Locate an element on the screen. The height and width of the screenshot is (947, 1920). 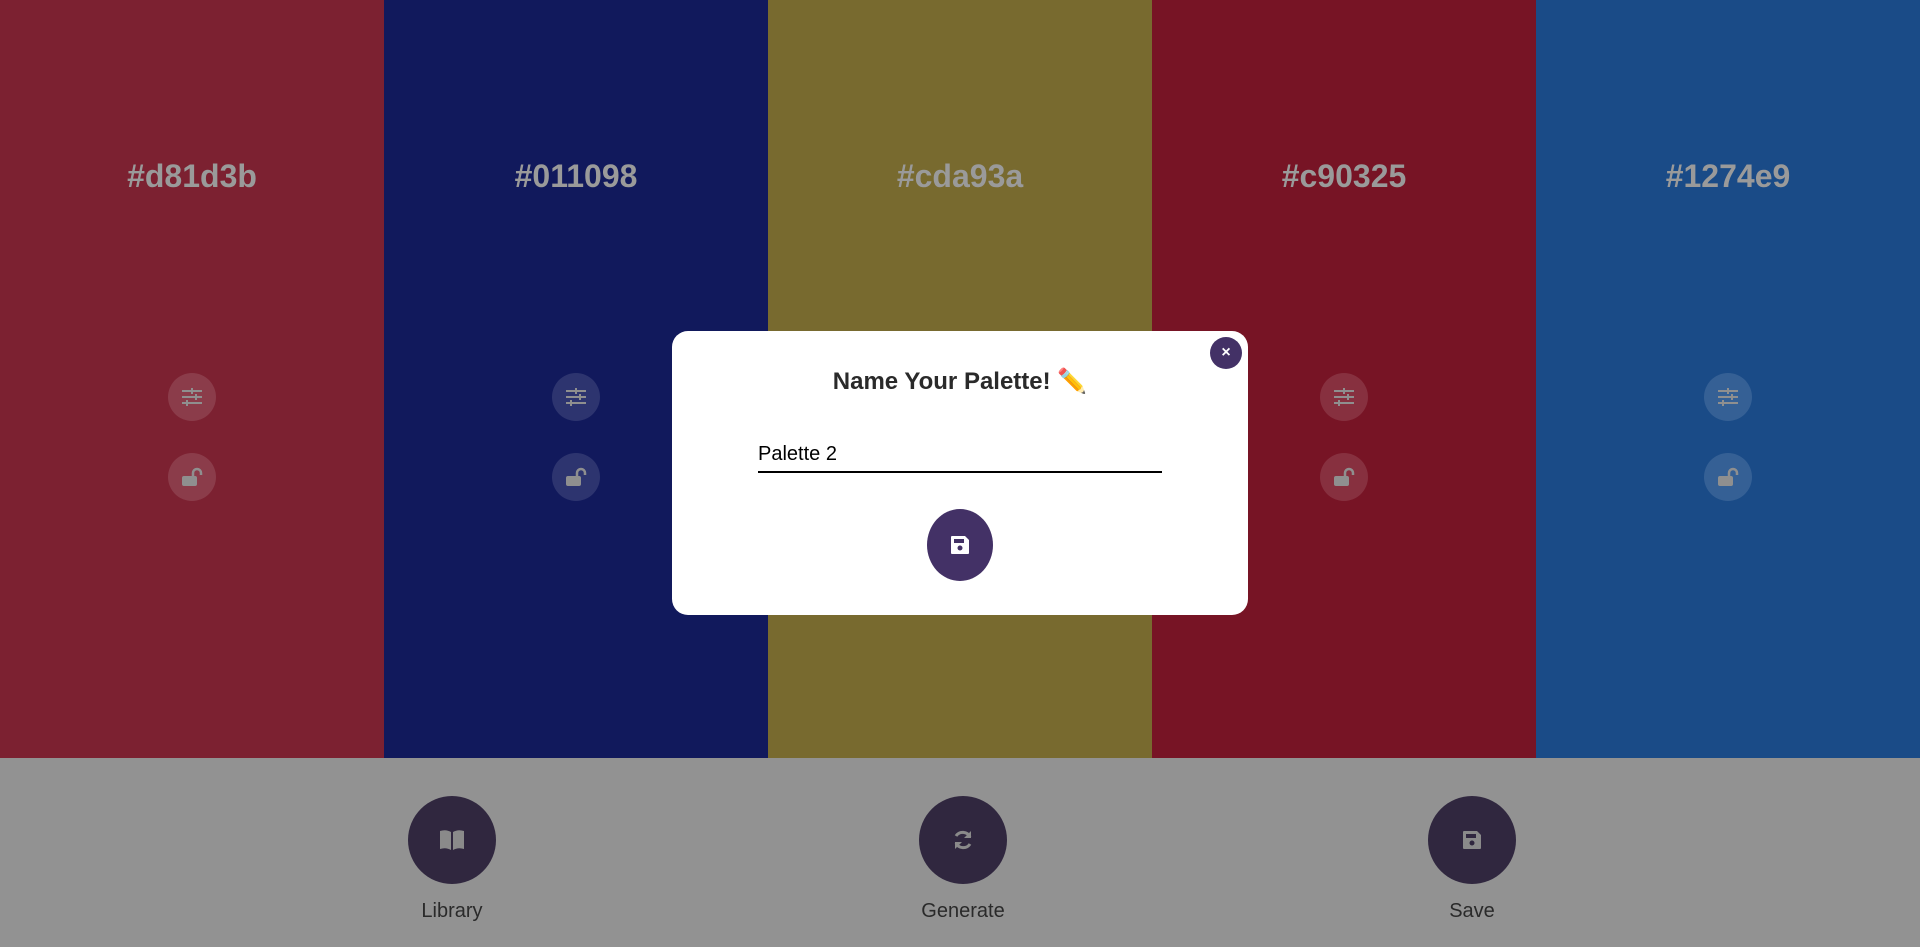
palette-name-input is located at coordinates (960, 455).